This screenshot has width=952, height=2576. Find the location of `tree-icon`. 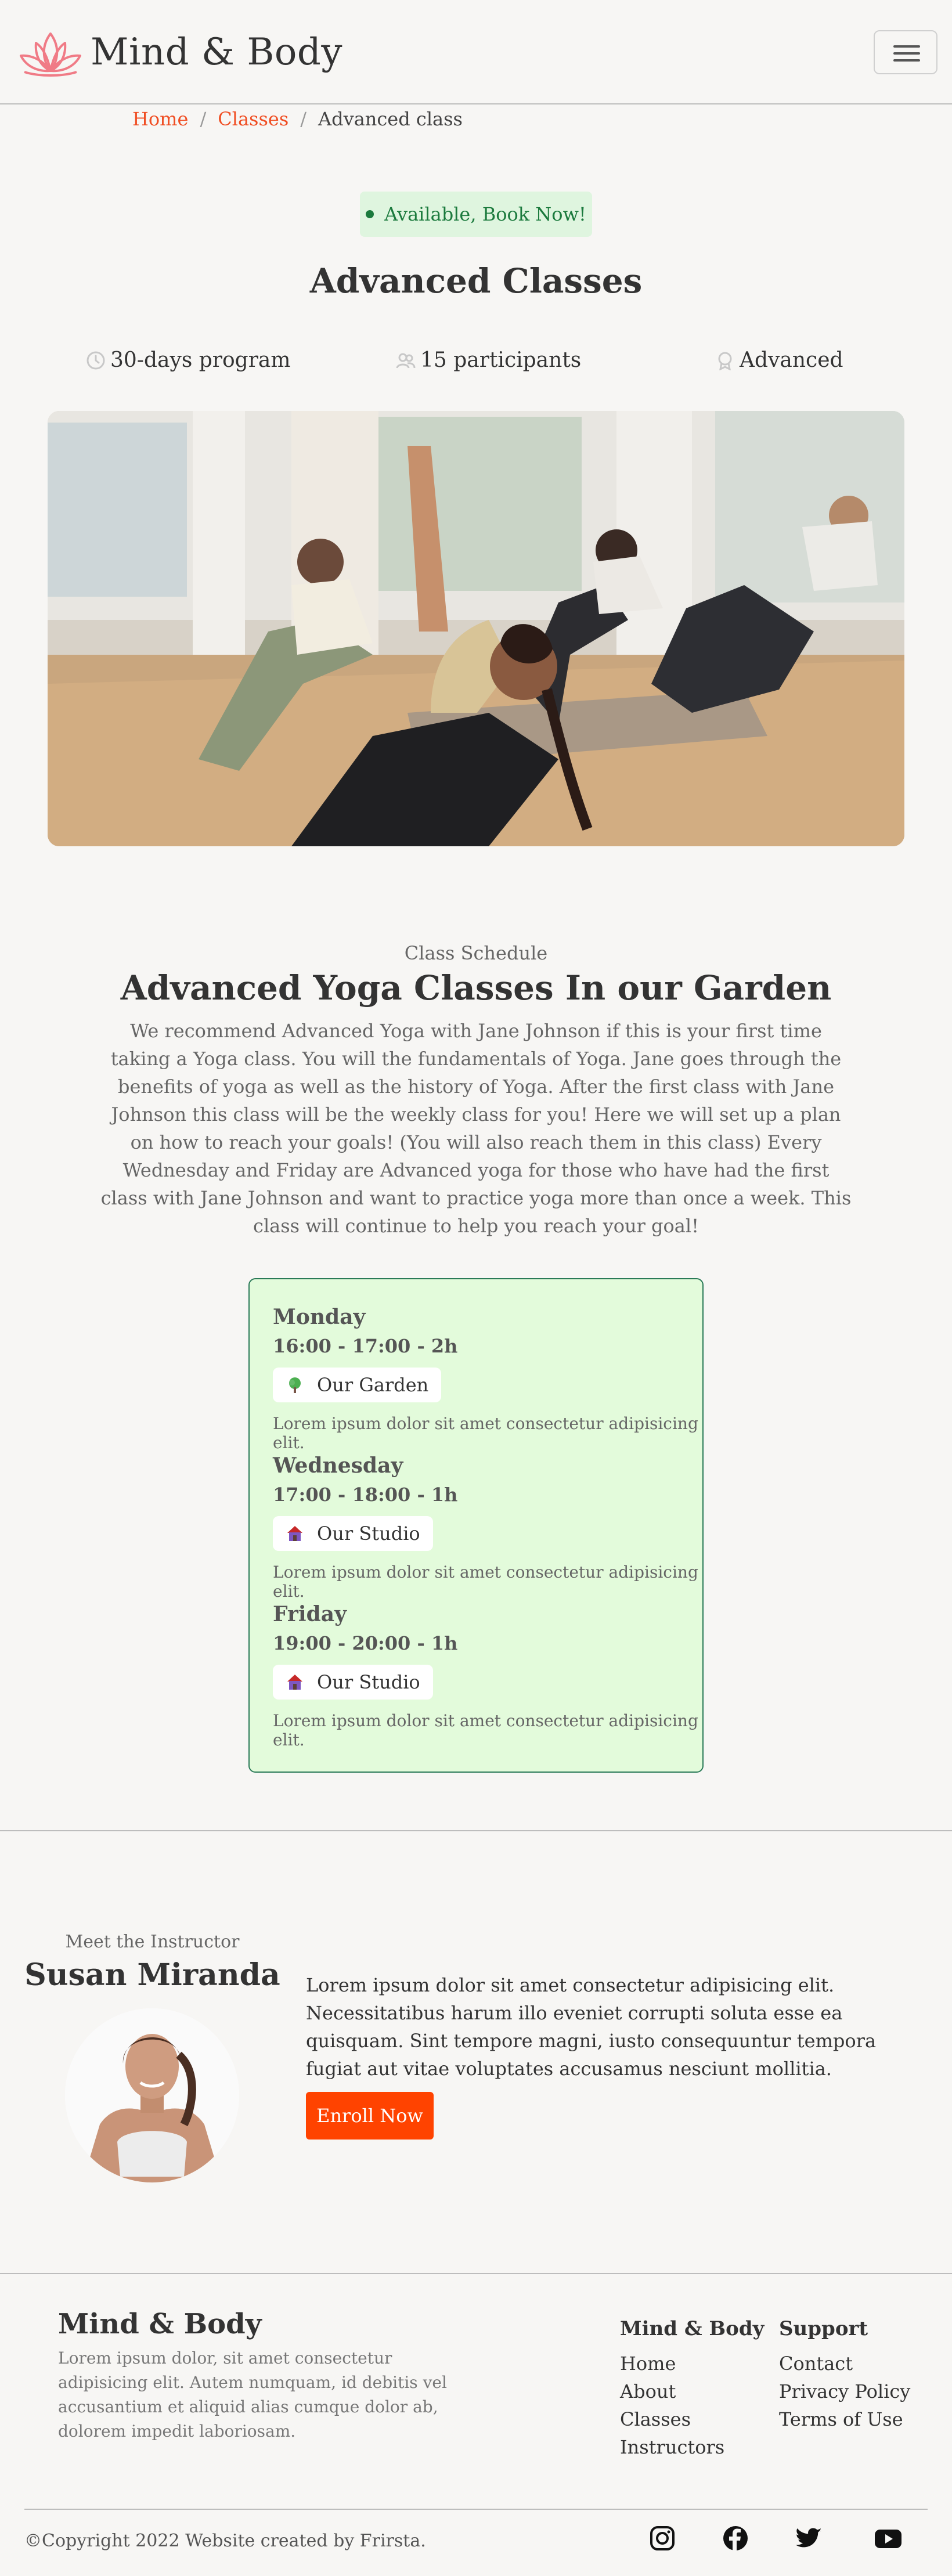

tree-icon is located at coordinates (295, 1385).